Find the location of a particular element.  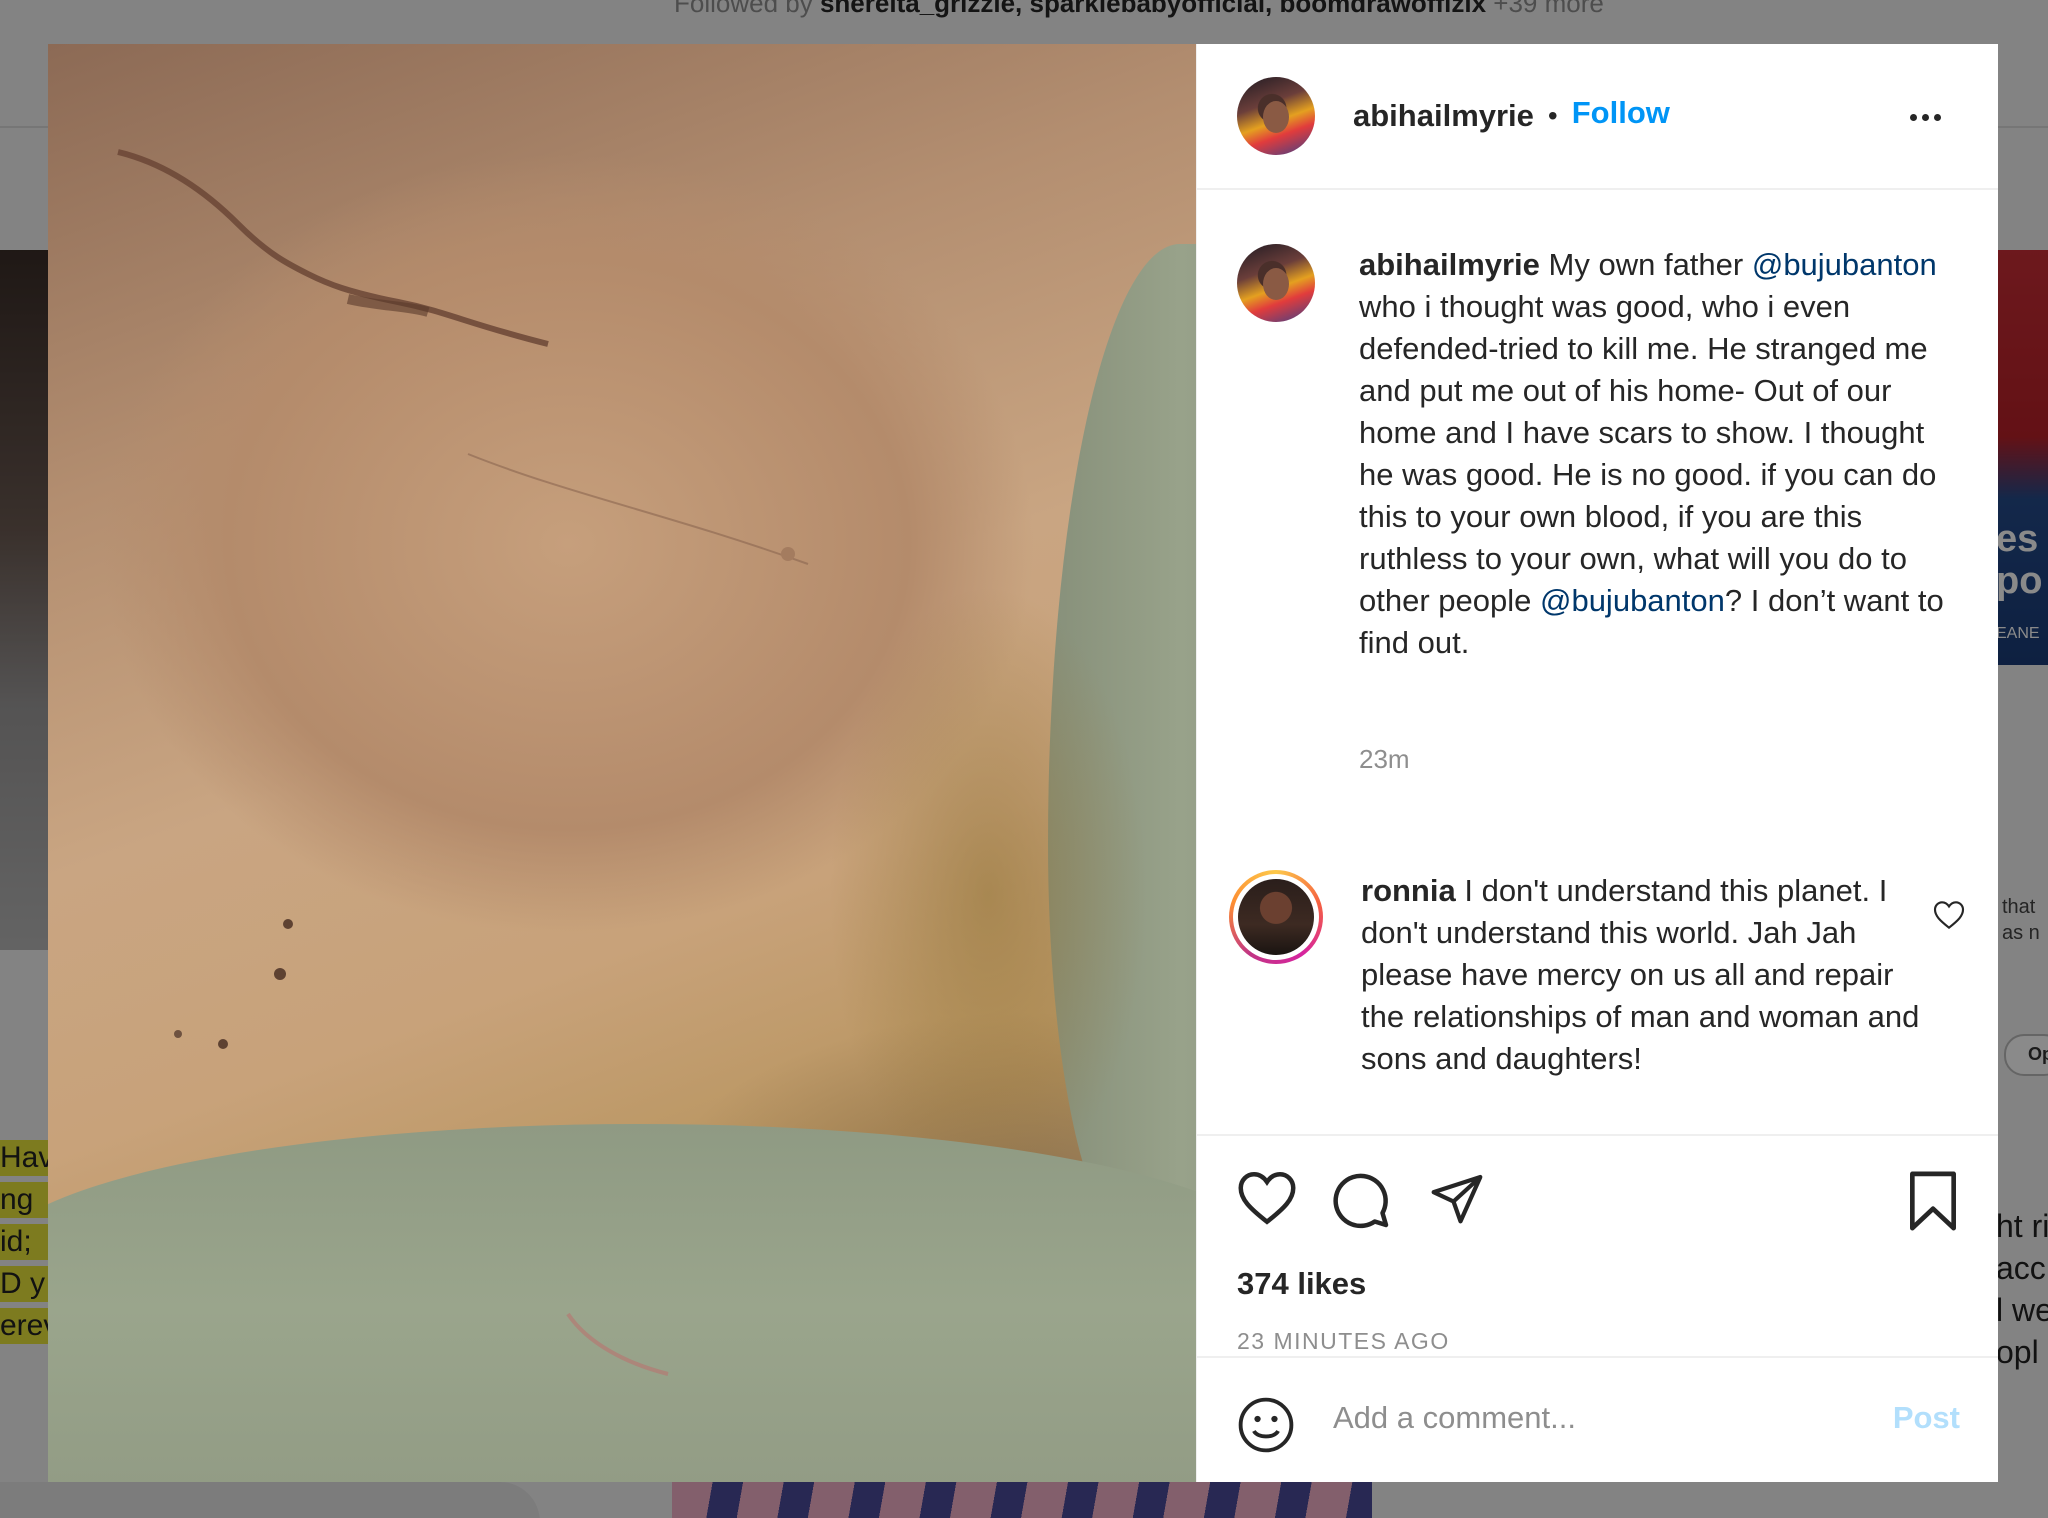

posted-time-ago: 23 MINUTES AGO is located at coordinates (1343, 1341).